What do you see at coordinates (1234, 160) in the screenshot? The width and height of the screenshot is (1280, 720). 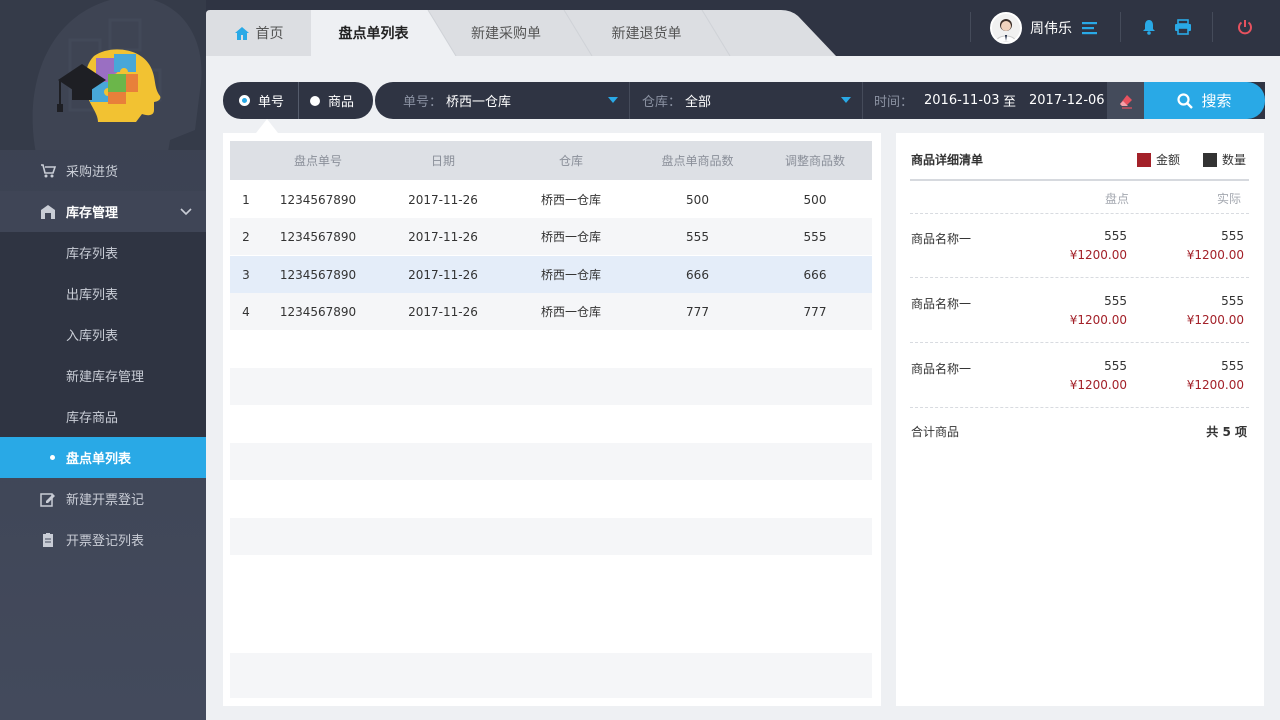 I see `legend-label: 数量` at bounding box center [1234, 160].